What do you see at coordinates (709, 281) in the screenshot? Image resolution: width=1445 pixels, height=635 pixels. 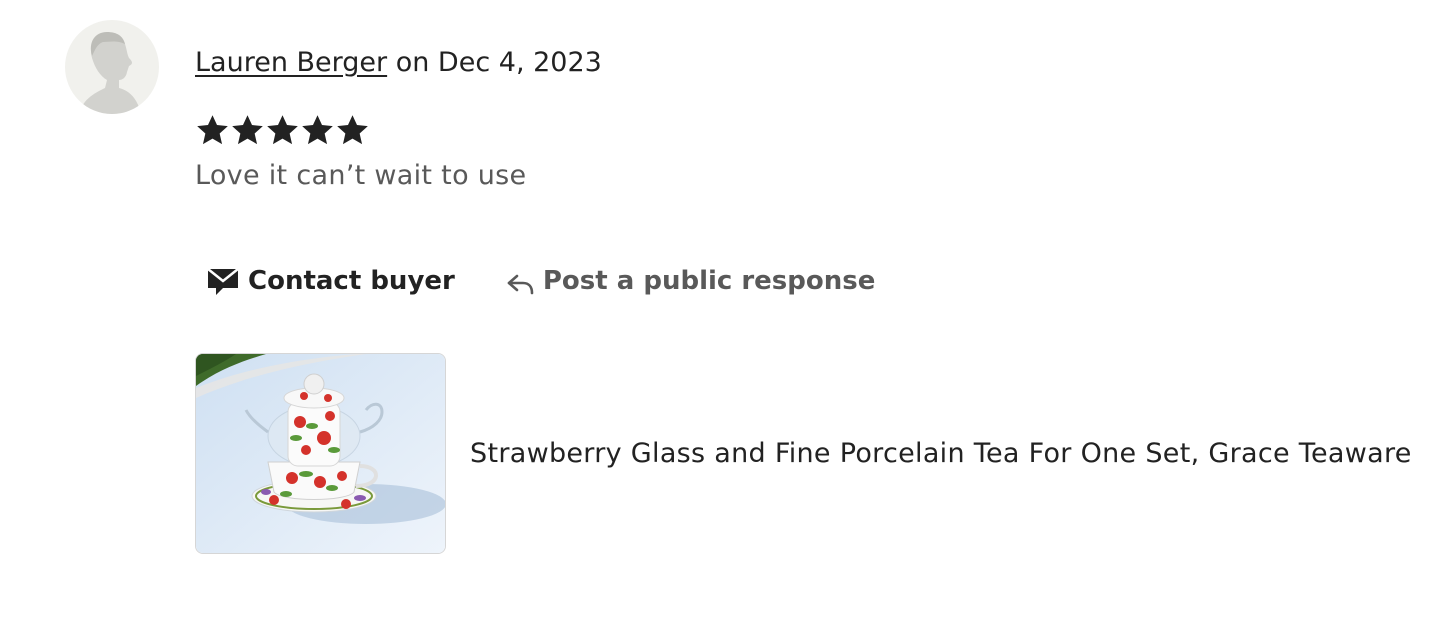 I see `post-public-response-label: Post a public response` at bounding box center [709, 281].